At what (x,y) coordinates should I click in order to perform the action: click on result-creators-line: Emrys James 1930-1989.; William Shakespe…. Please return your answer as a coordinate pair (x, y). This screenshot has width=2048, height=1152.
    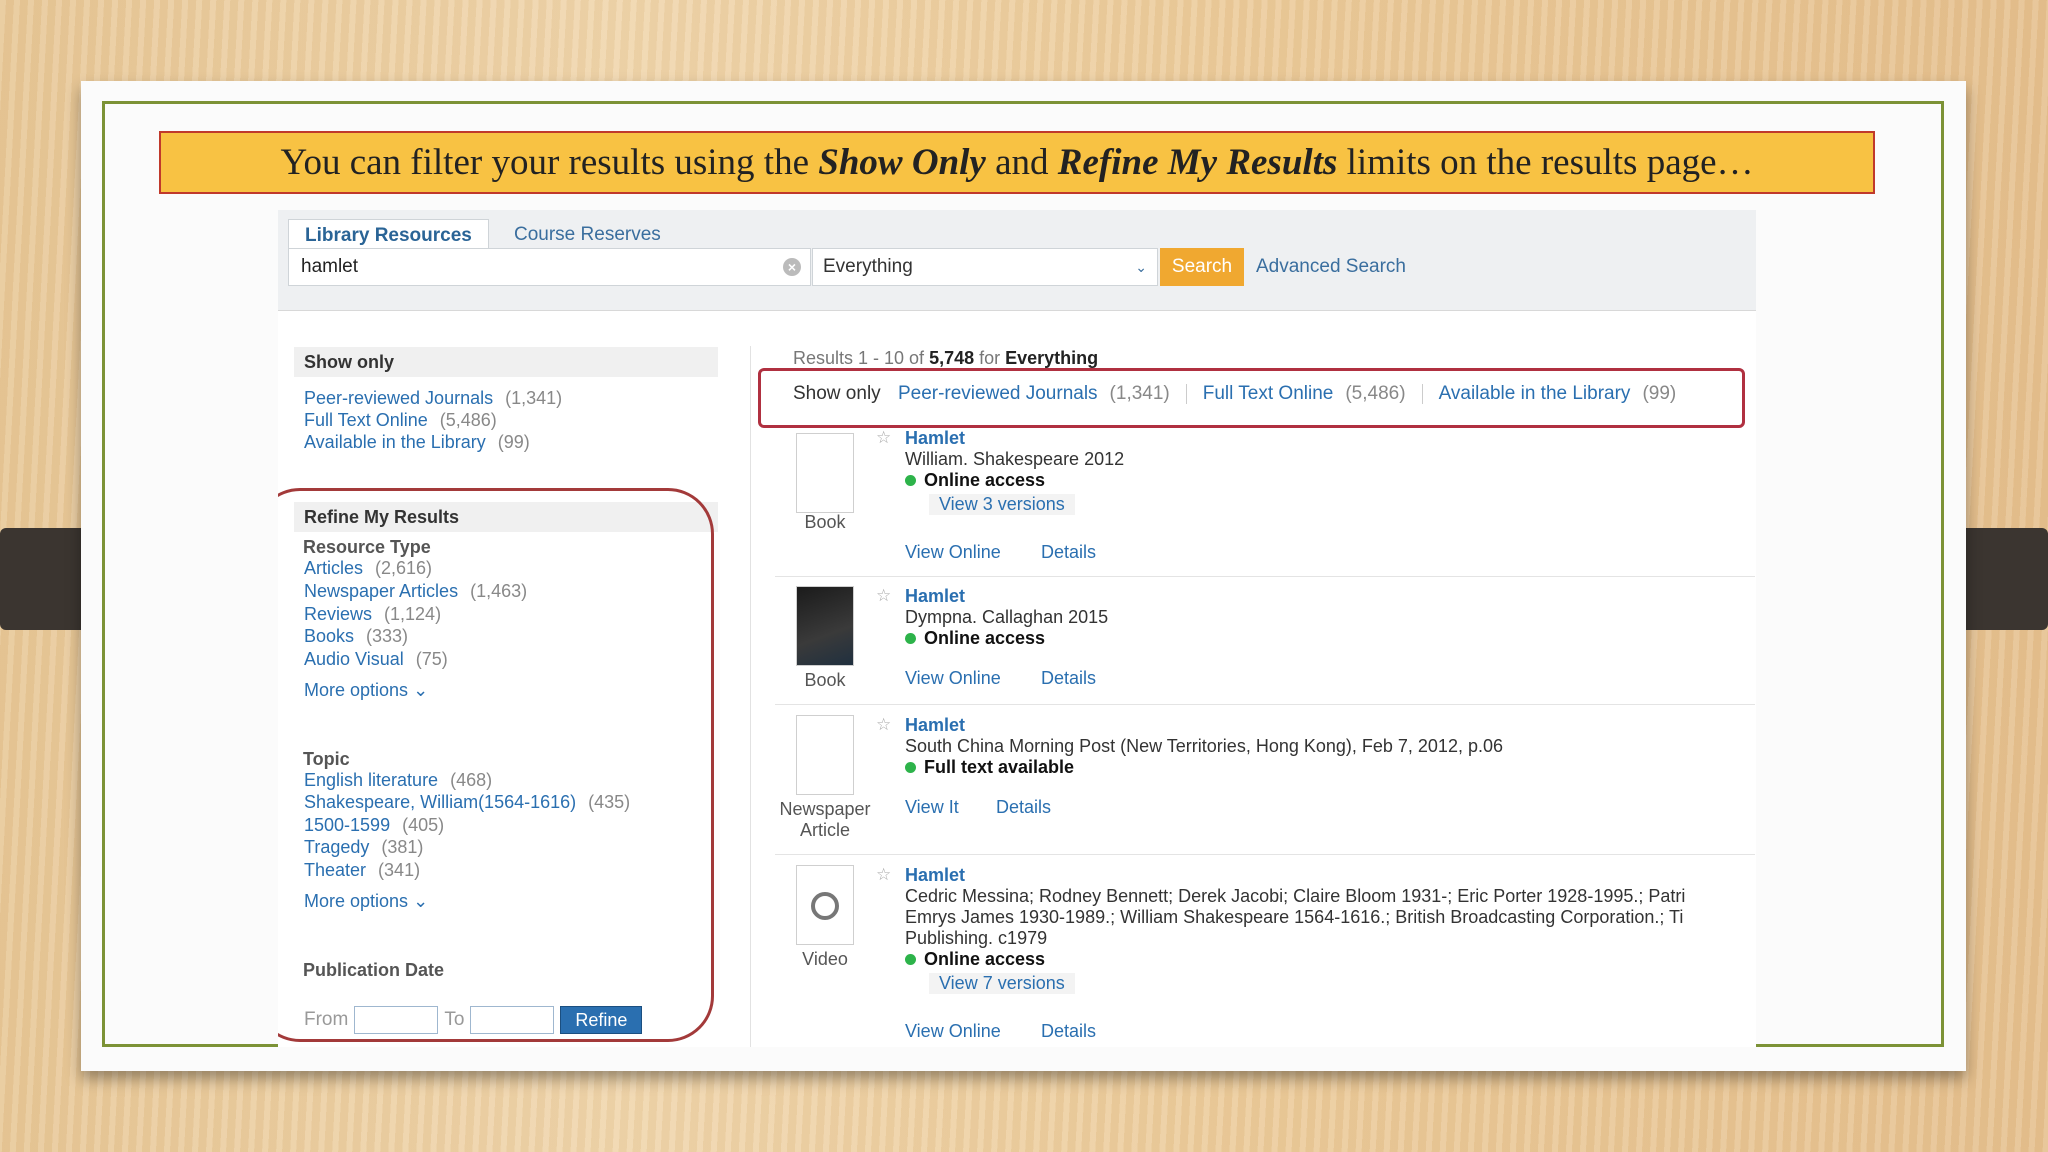
    Looking at the image, I should click on (1294, 917).